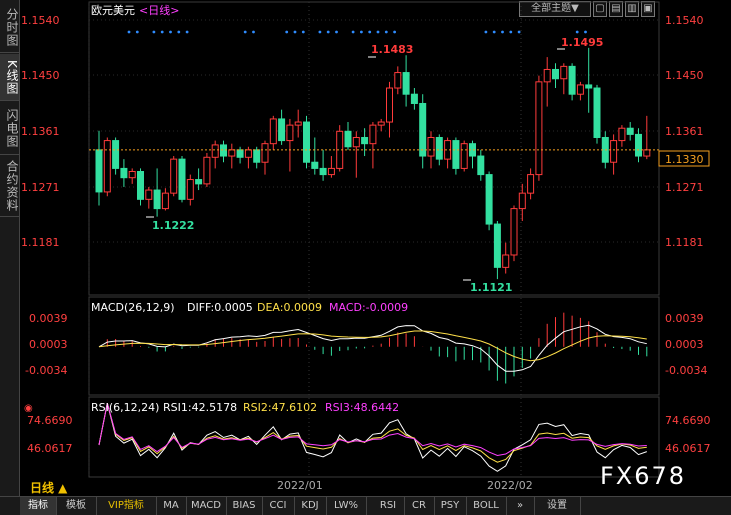 This screenshot has height=515, width=731. Describe the element at coordinates (171, 506) in the screenshot. I see `tab-ma: MA` at that location.